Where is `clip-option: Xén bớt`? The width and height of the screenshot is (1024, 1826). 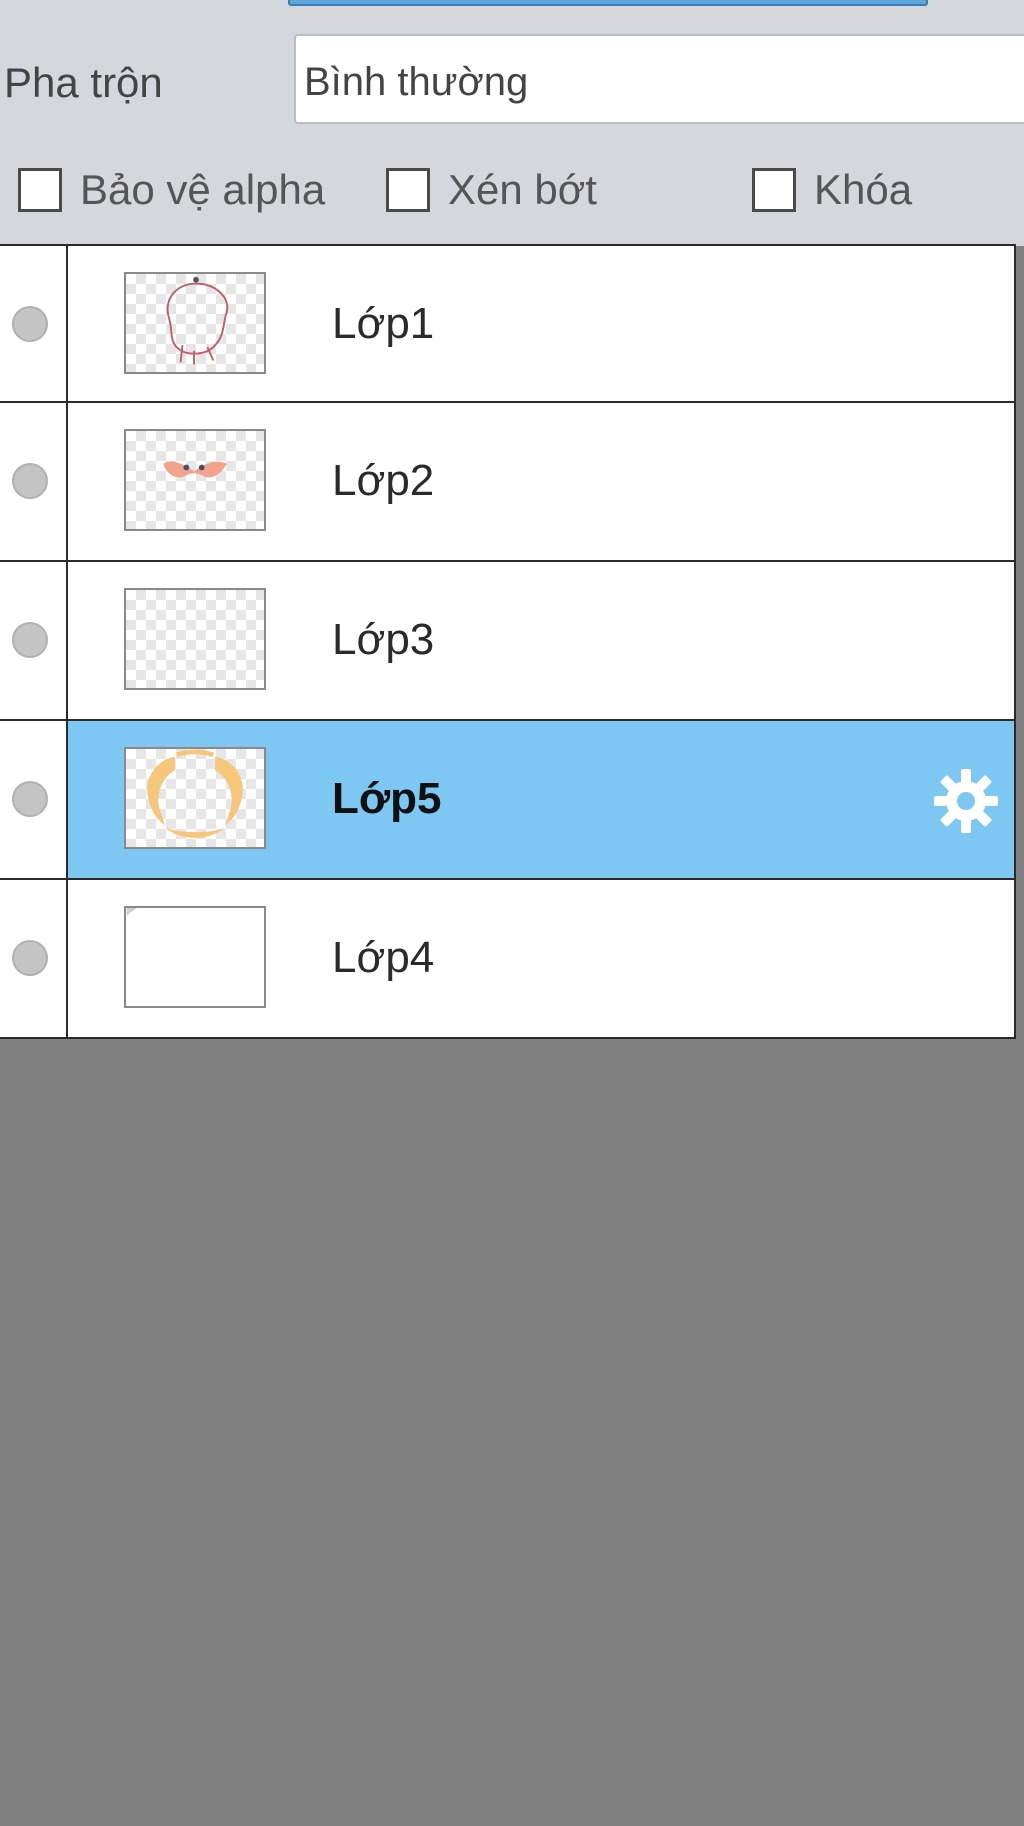
clip-option: Xén bớt is located at coordinates (491, 190).